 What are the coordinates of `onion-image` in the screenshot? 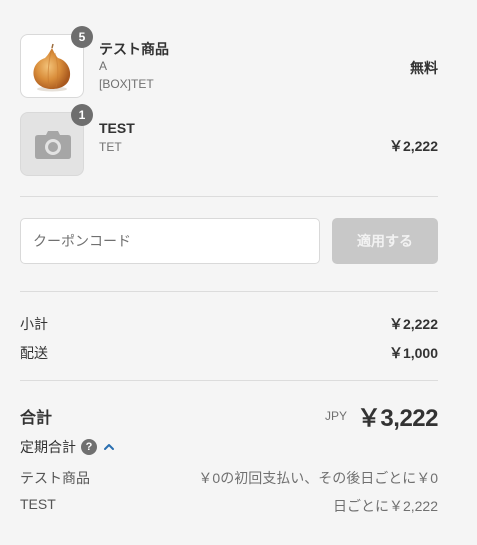 It's located at (52, 67).